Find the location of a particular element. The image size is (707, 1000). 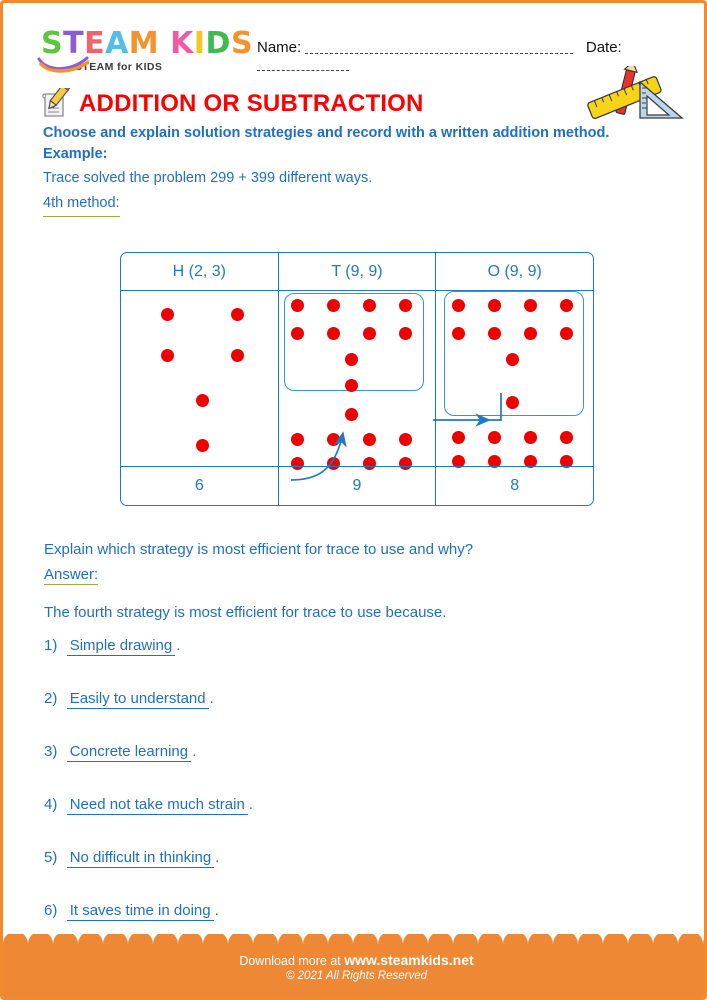

total-tens: 9 is located at coordinates (356, 486).